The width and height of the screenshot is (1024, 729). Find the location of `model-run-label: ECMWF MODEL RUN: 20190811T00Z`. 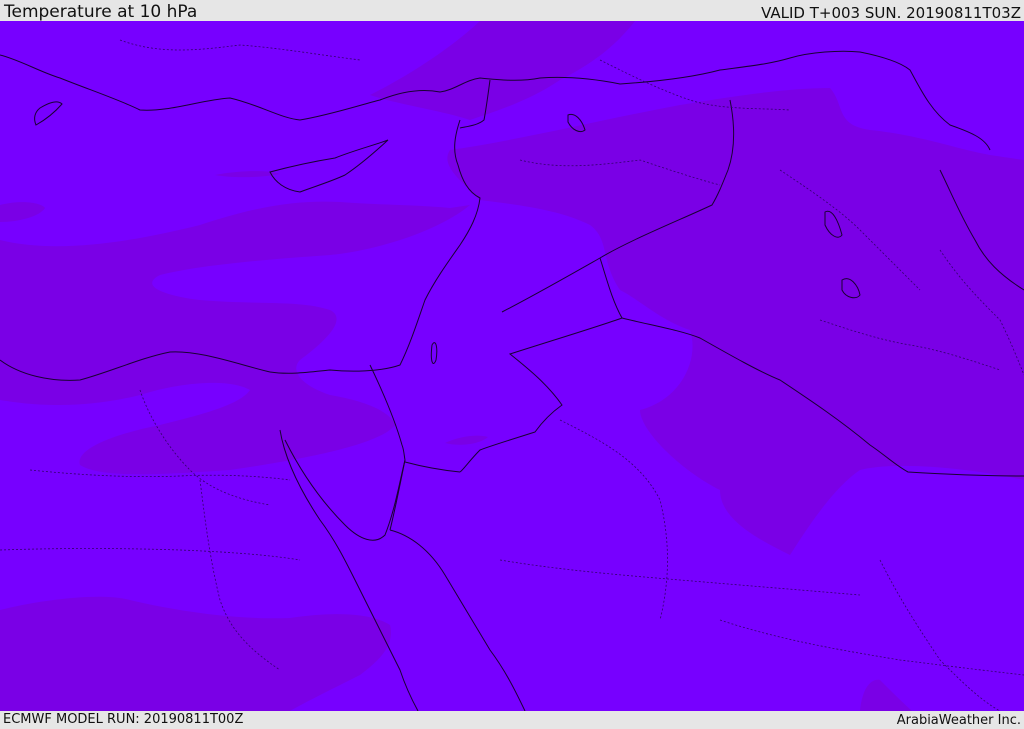

model-run-label: ECMWF MODEL RUN: 20190811T00Z is located at coordinates (123, 719).